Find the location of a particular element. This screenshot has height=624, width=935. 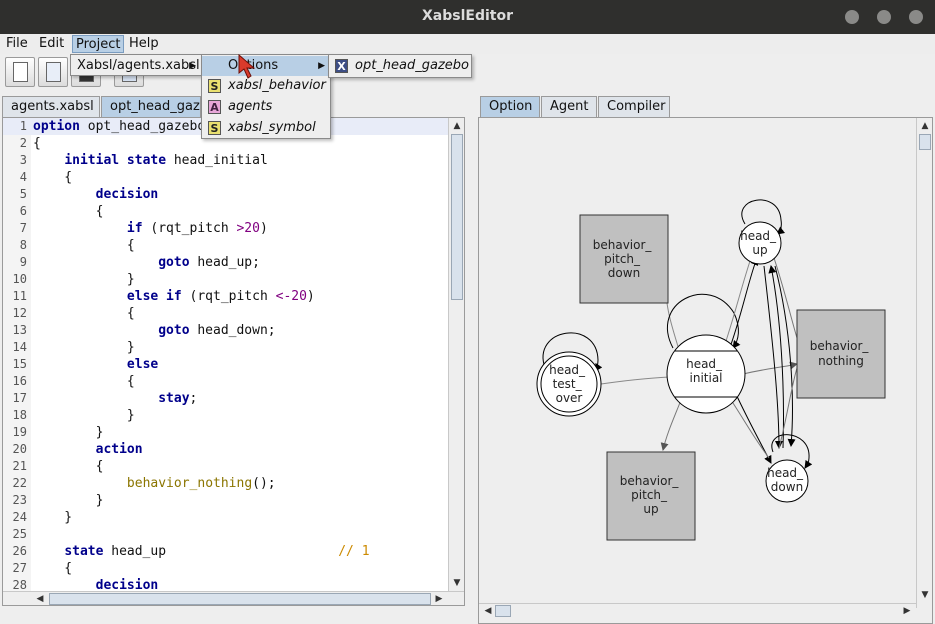

code-line: 16 { is located at coordinates (225, 381).